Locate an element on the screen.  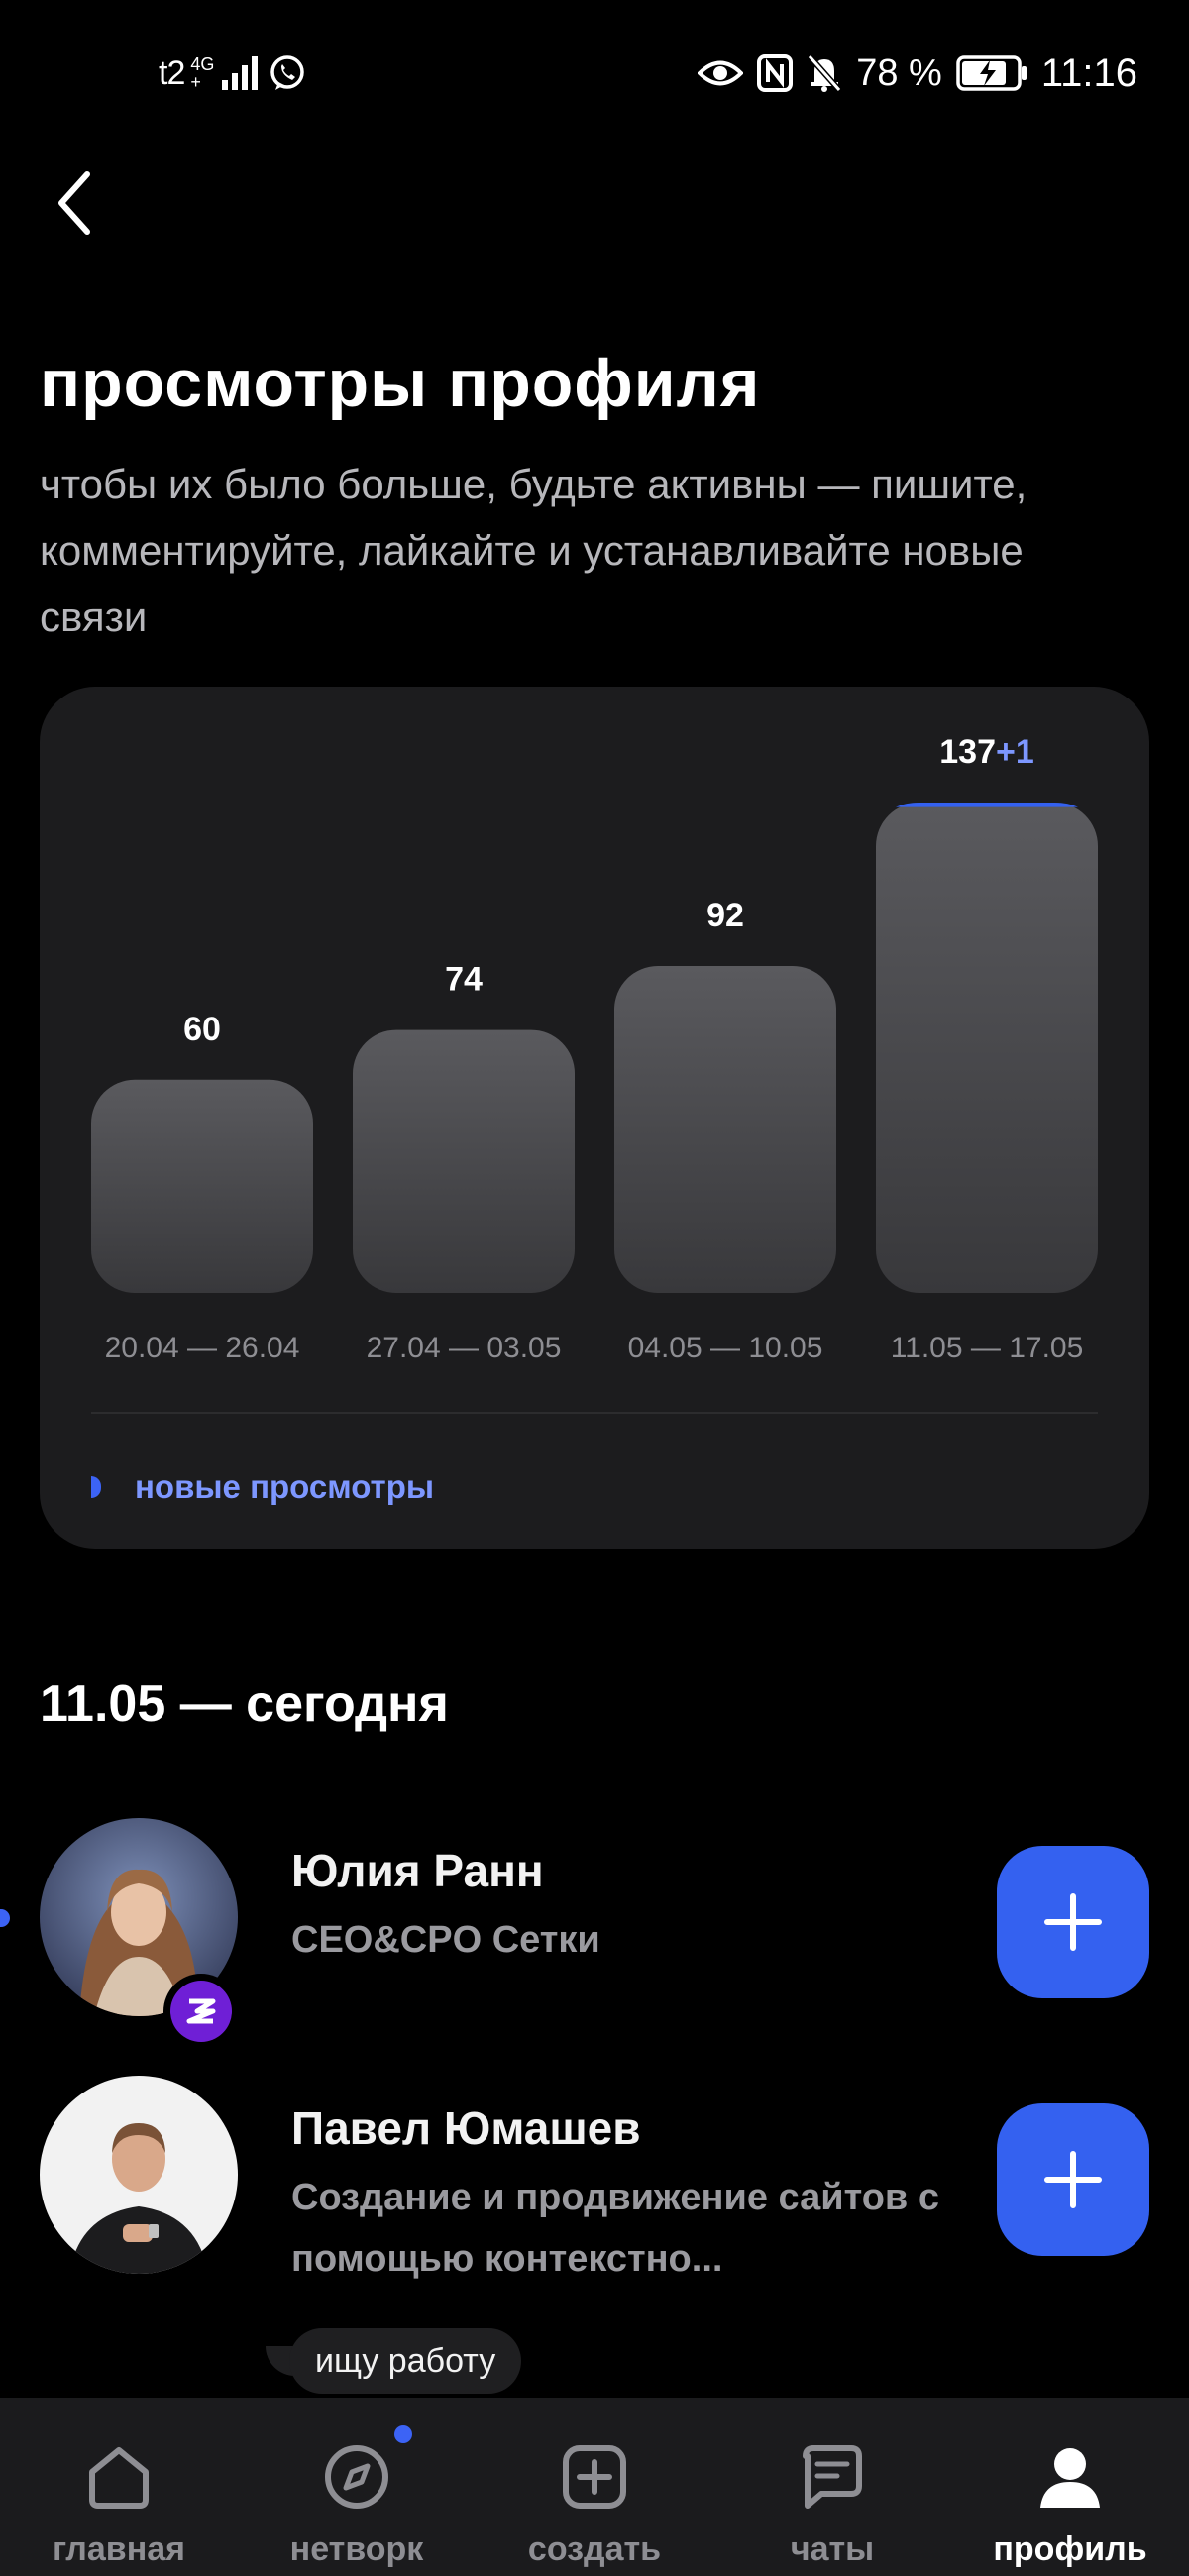
chart-category-label: 04.05 — 10.05 is located at coordinates (726, 1348).